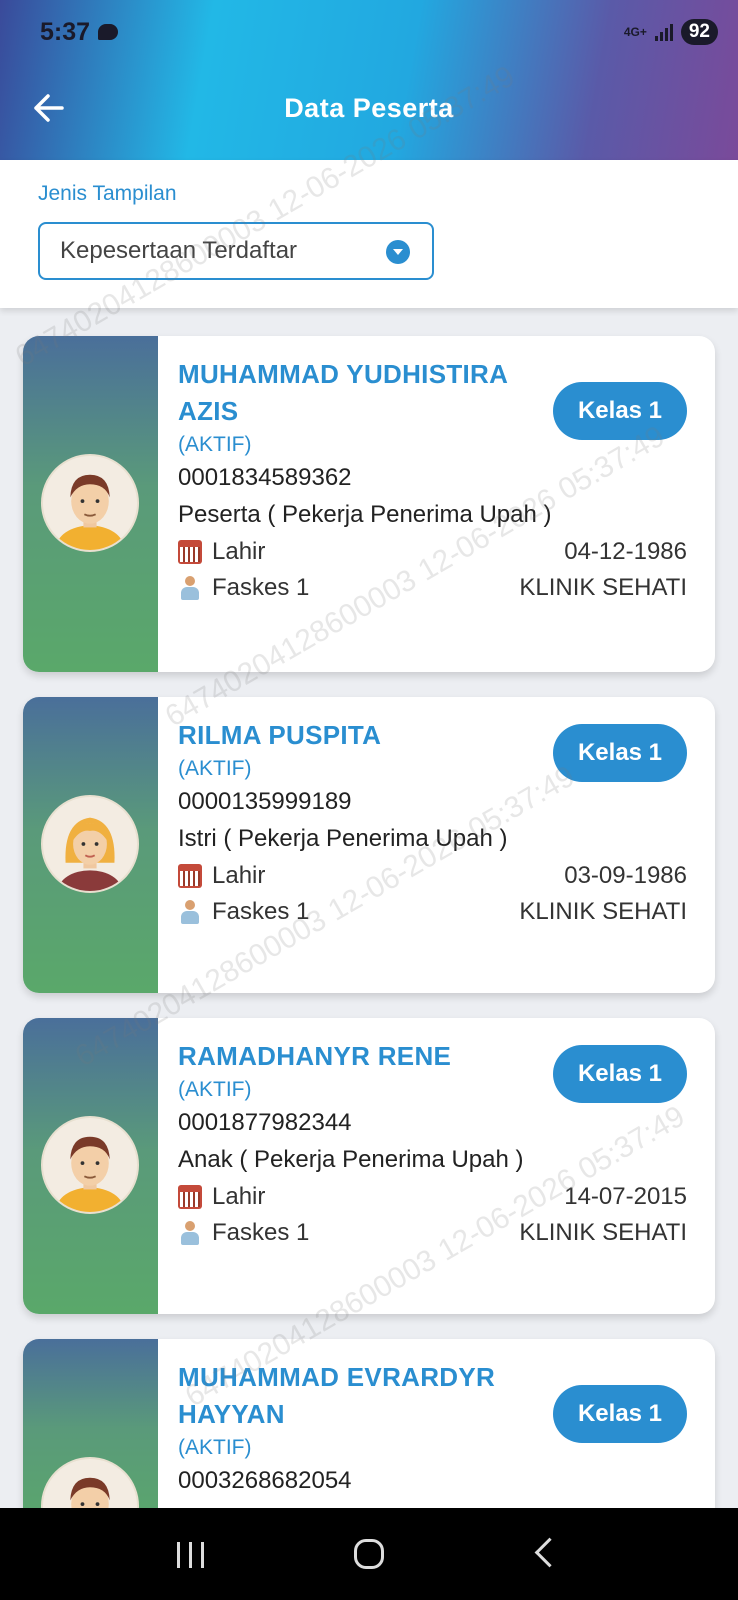  Describe the element at coordinates (265, 477) in the screenshot. I see `member-number: 0001834589362` at that location.